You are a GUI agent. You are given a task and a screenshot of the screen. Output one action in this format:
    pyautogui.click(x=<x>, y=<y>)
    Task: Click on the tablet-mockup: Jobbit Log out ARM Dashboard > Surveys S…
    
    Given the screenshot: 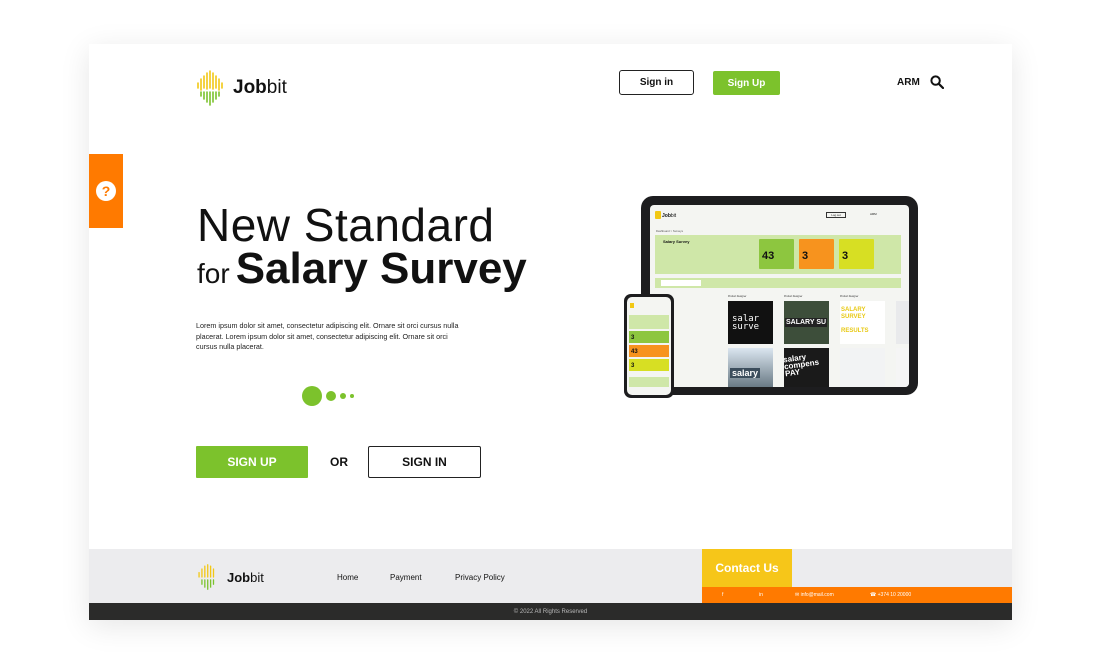 What is the action you would take?
    pyautogui.click(x=779, y=295)
    